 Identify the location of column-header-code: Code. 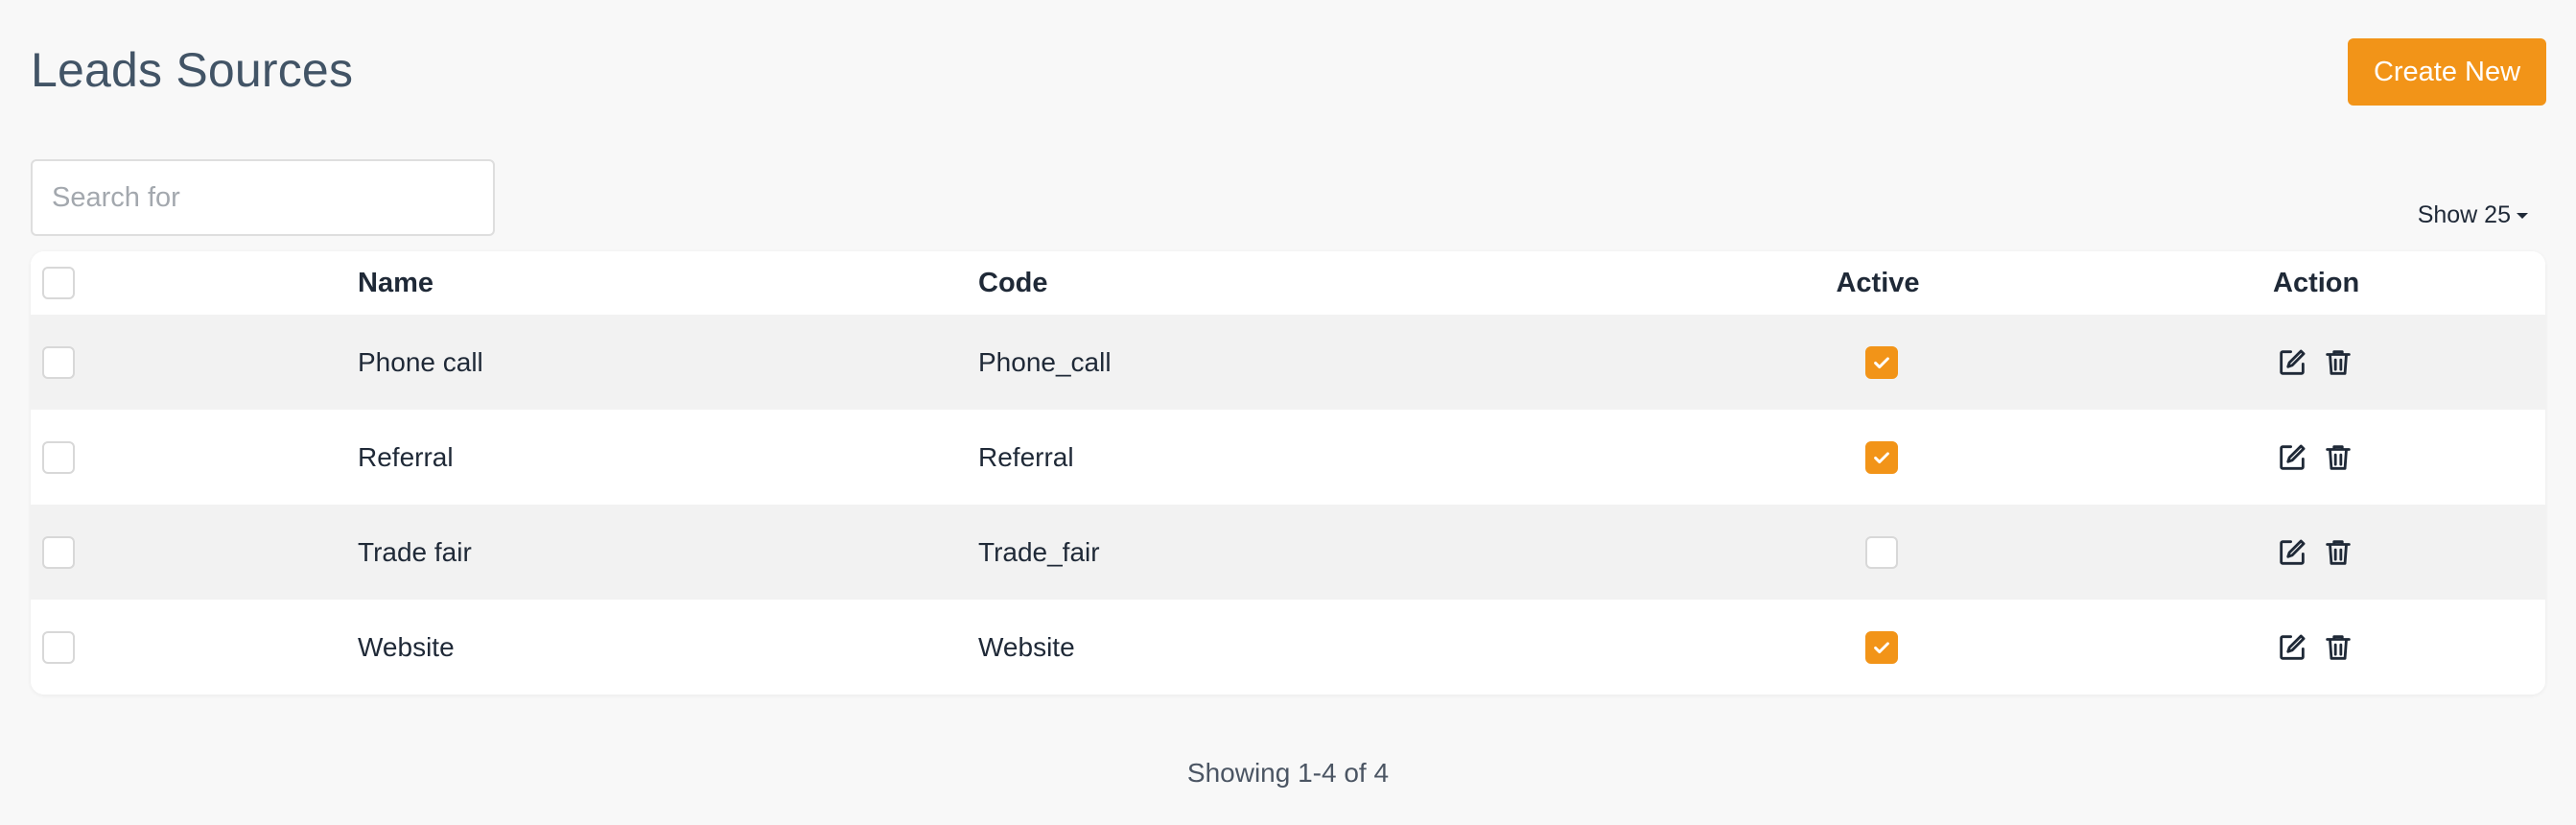
(1013, 283).